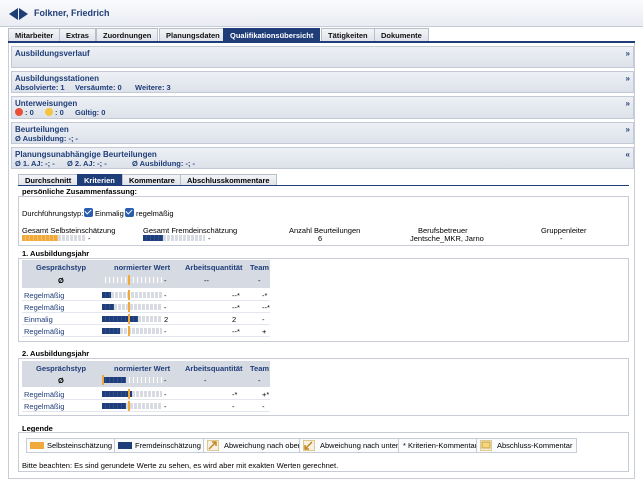  I want to click on fremd-bar-track, so click(184, 238).